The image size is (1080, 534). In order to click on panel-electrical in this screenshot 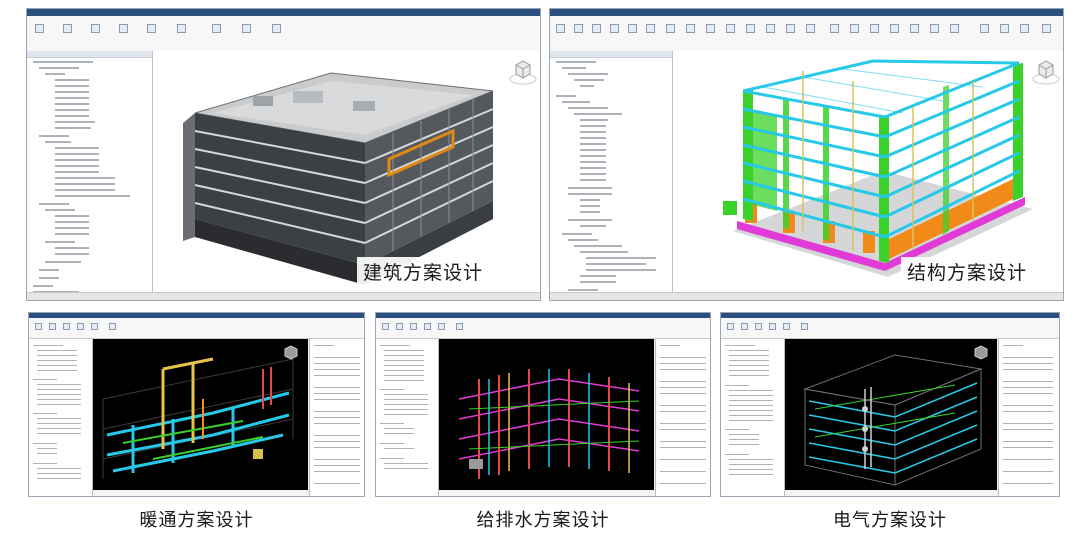, I will do `click(890, 404)`.